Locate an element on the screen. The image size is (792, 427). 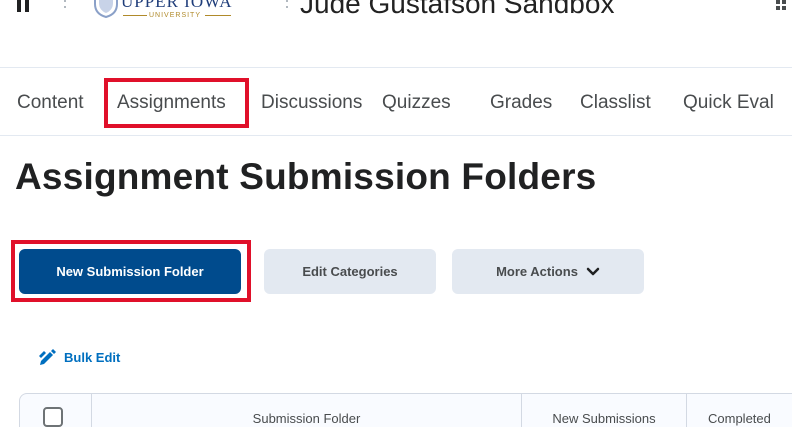
nav-classlist: Classlist is located at coordinates (615, 103).